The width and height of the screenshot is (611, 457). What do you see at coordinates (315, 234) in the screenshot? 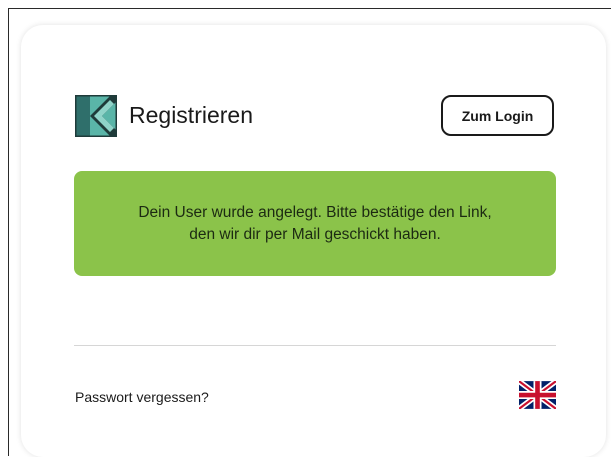
I see `alert-message-line2: den wir dir per Mail geschickt haben.` at bounding box center [315, 234].